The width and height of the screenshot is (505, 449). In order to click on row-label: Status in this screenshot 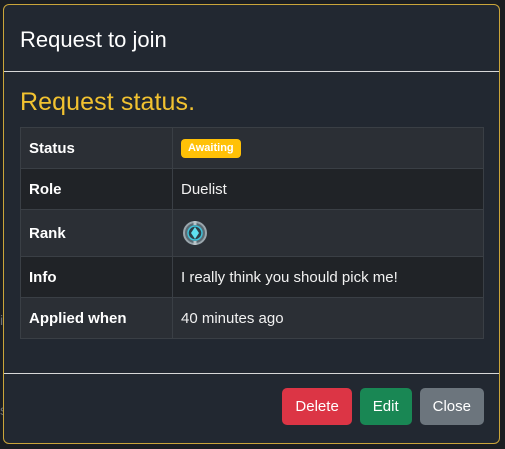, I will do `click(96, 148)`.